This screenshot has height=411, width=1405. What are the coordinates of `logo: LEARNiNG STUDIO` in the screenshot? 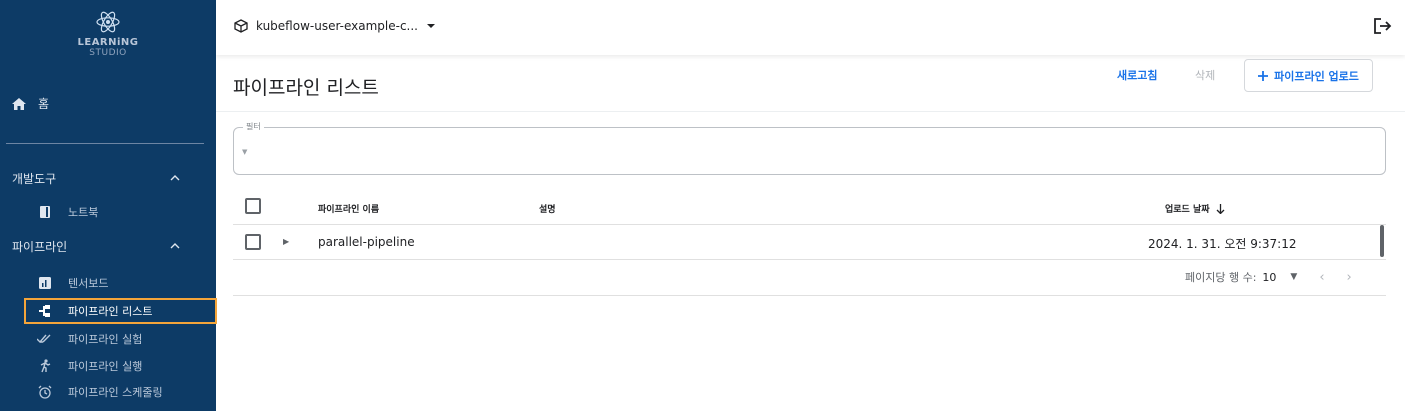 It's located at (108, 34).